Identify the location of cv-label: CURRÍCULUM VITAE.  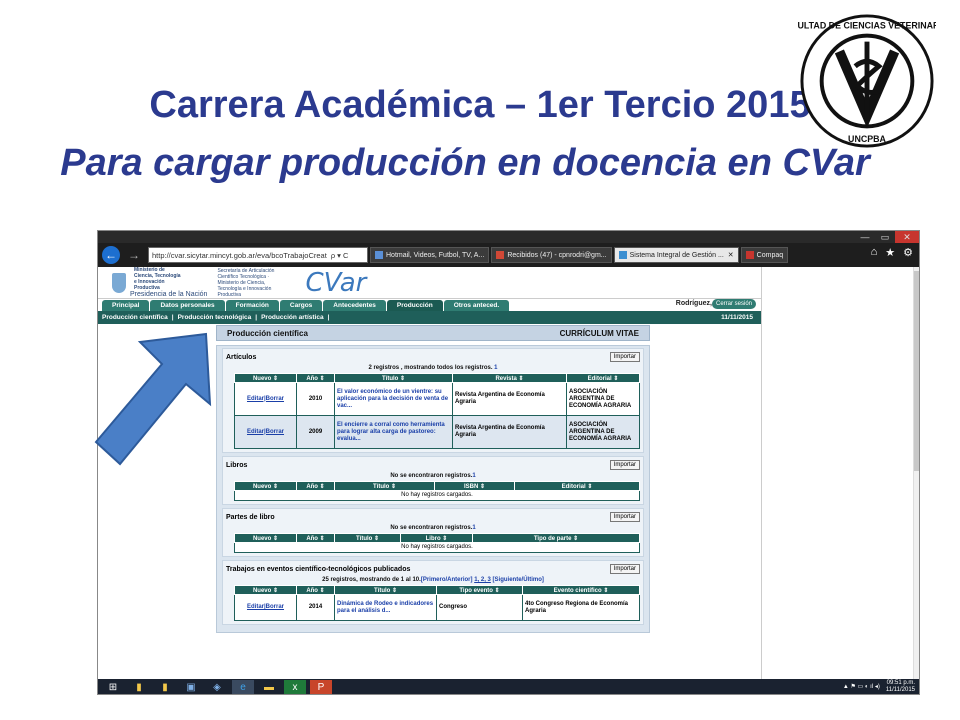
(599, 333).